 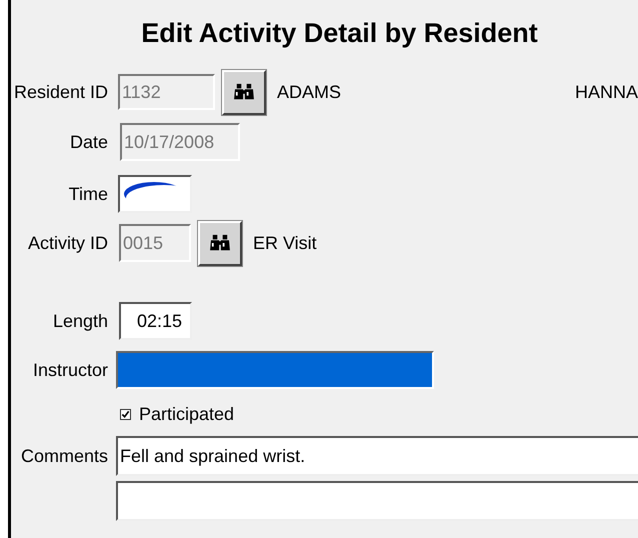 What do you see at coordinates (309, 92) in the screenshot?
I see `resident-last-name: ADAMS` at bounding box center [309, 92].